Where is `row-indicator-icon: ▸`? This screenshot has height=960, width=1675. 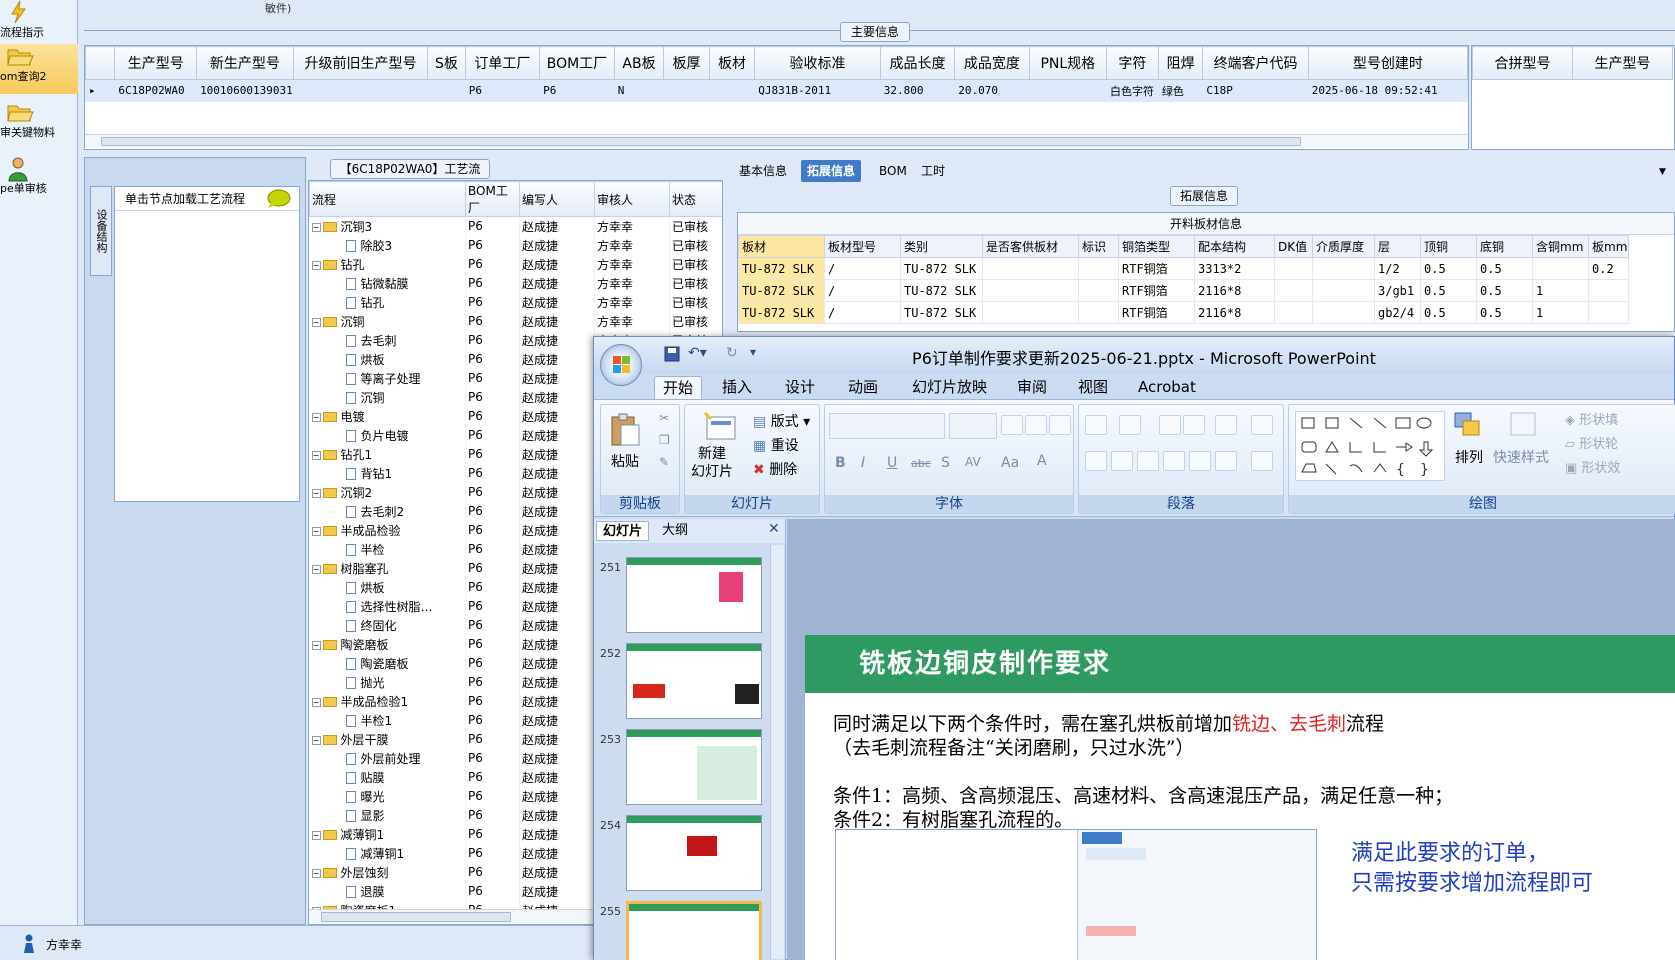 row-indicator-icon: ▸ is located at coordinates (100, 90).